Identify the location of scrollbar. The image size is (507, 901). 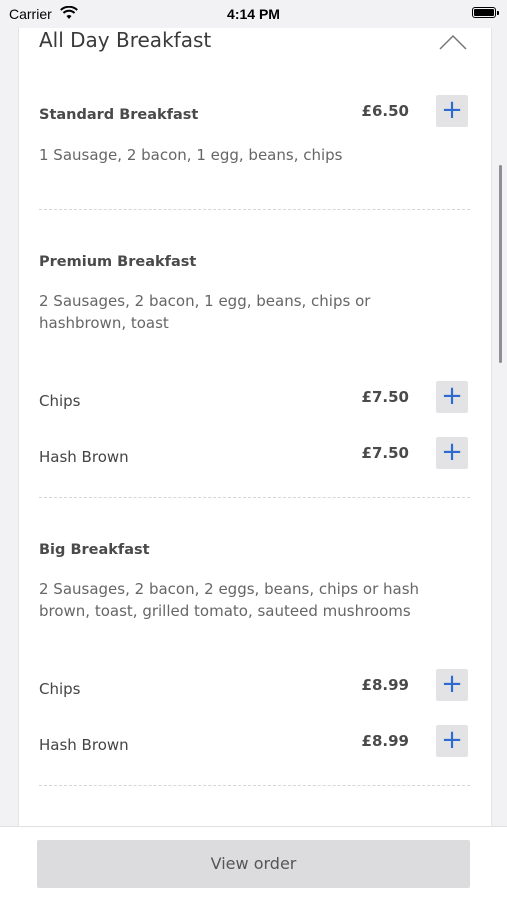
(500, 264).